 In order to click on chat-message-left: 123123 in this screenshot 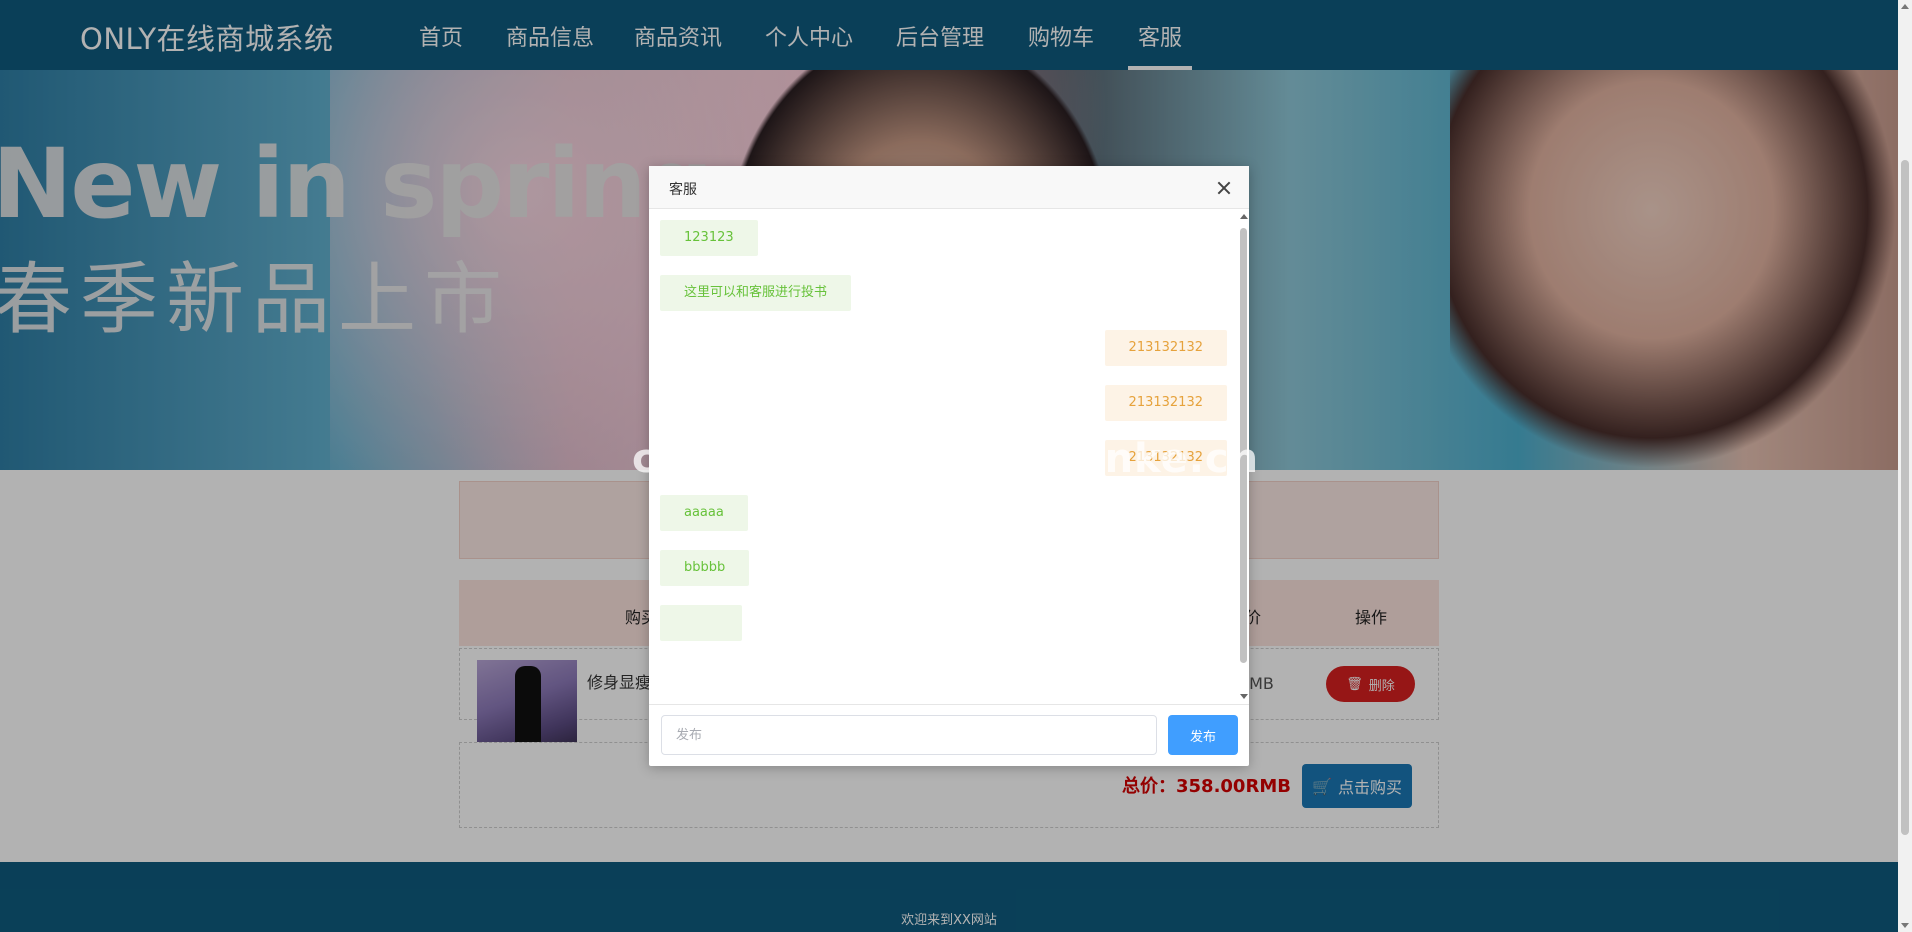, I will do `click(709, 238)`.